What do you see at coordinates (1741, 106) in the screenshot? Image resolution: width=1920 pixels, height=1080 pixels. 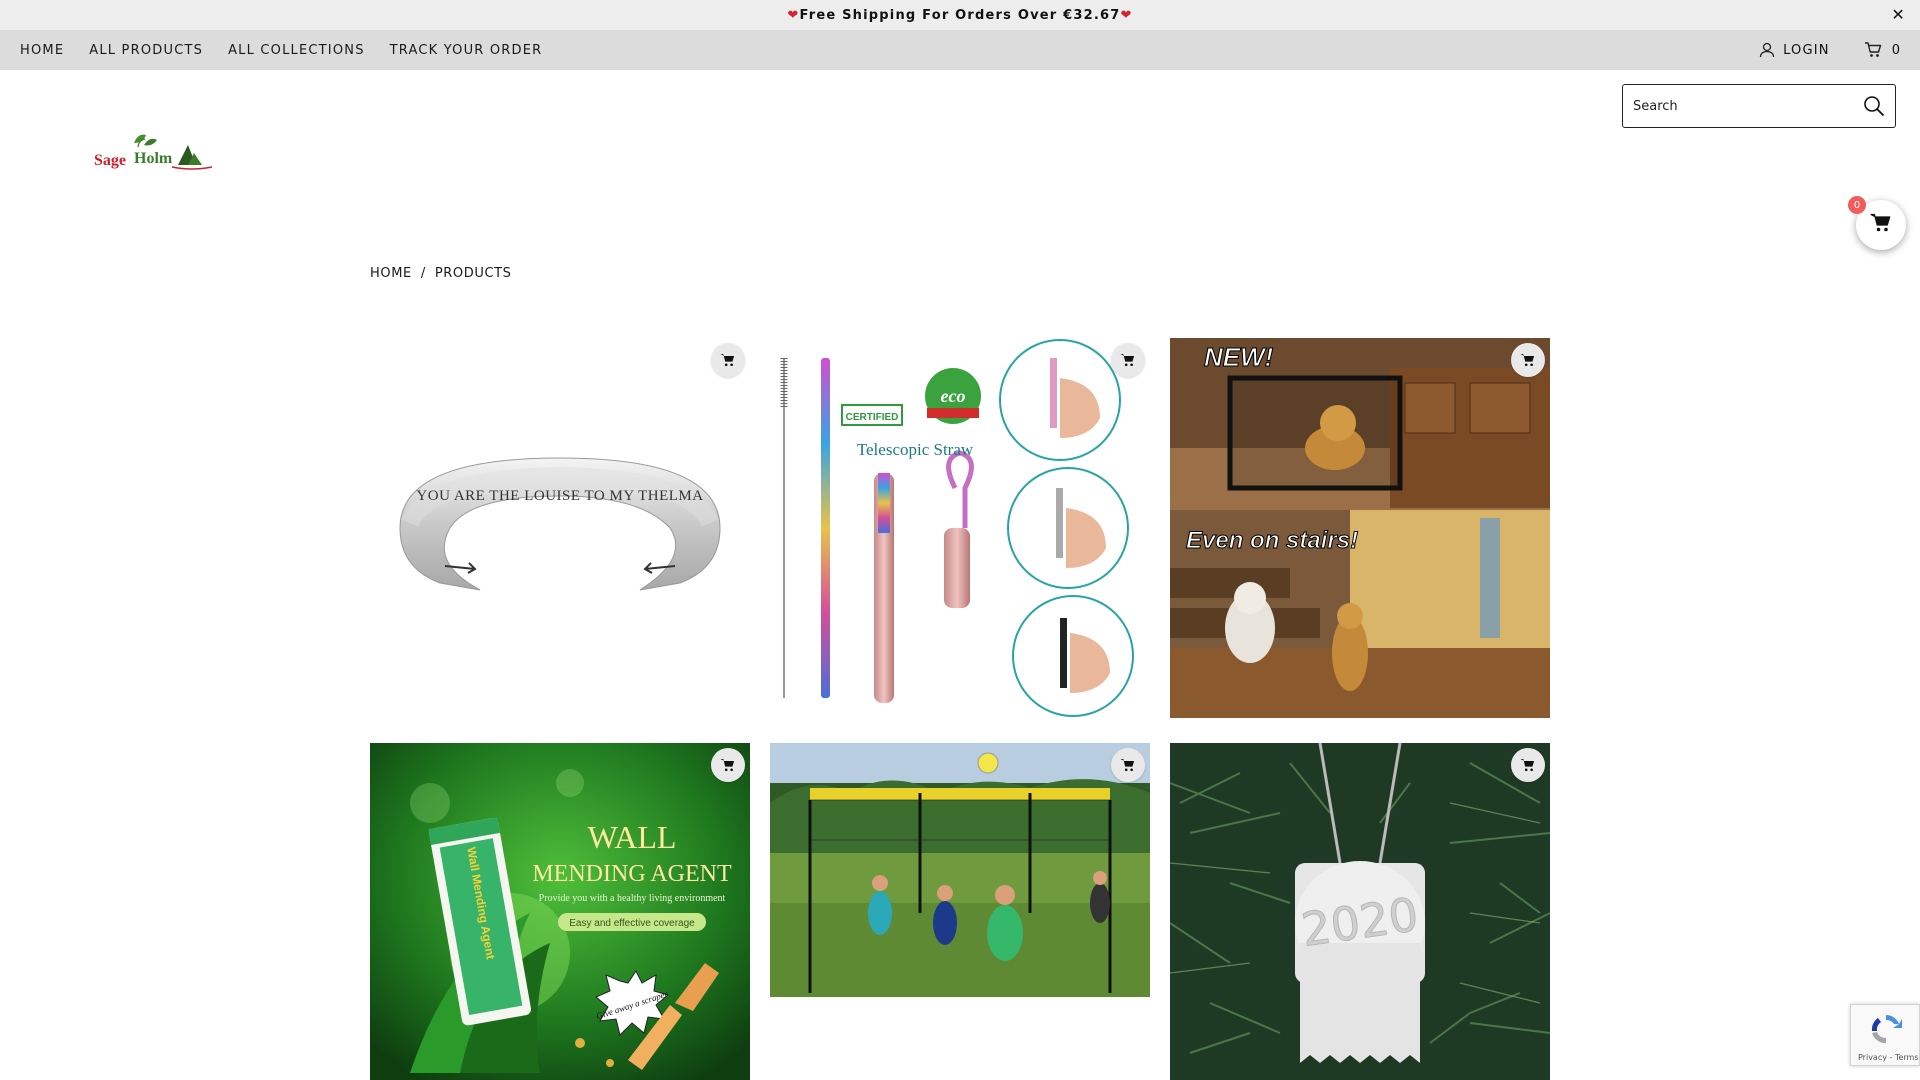 I see `search-input` at bounding box center [1741, 106].